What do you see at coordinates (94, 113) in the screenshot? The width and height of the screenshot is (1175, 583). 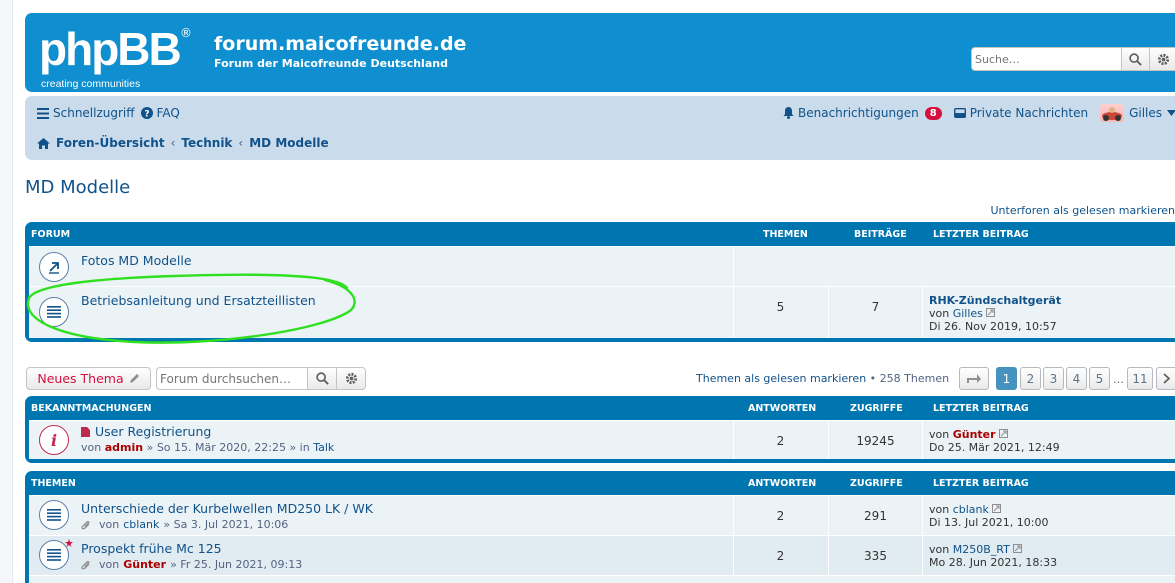 I see `quick-links-label: Schnellzugriff` at bounding box center [94, 113].